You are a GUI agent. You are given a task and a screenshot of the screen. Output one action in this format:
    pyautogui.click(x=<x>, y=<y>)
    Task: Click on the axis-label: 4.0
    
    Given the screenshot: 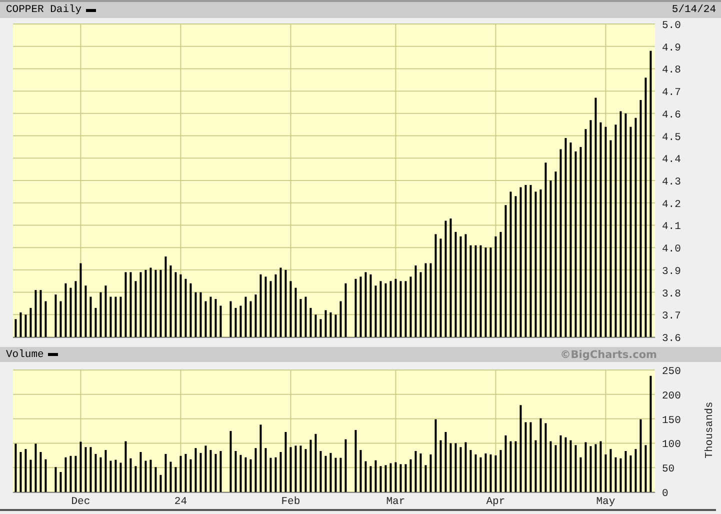 What is the action you would take?
    pyautogui.click(x=671, y=250)
    